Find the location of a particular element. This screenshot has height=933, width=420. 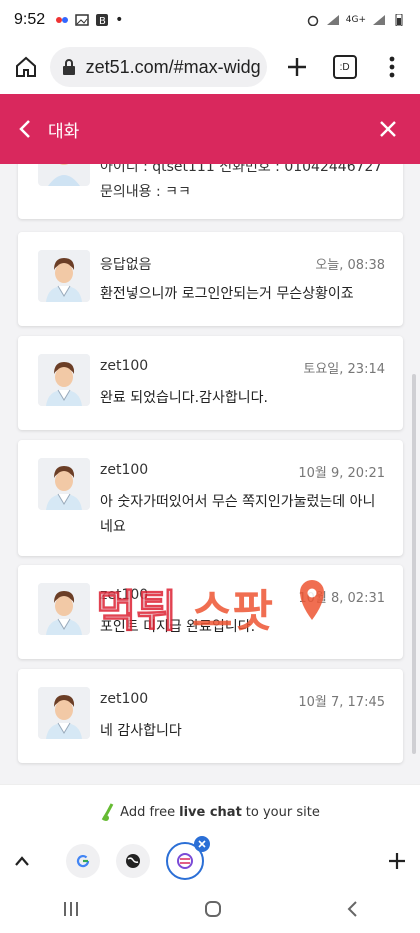

message-preview: 아 숫자가떠있어서 무슨 쪽지인가눌렀는데 아니네요 is located at coordinates (238, 514).